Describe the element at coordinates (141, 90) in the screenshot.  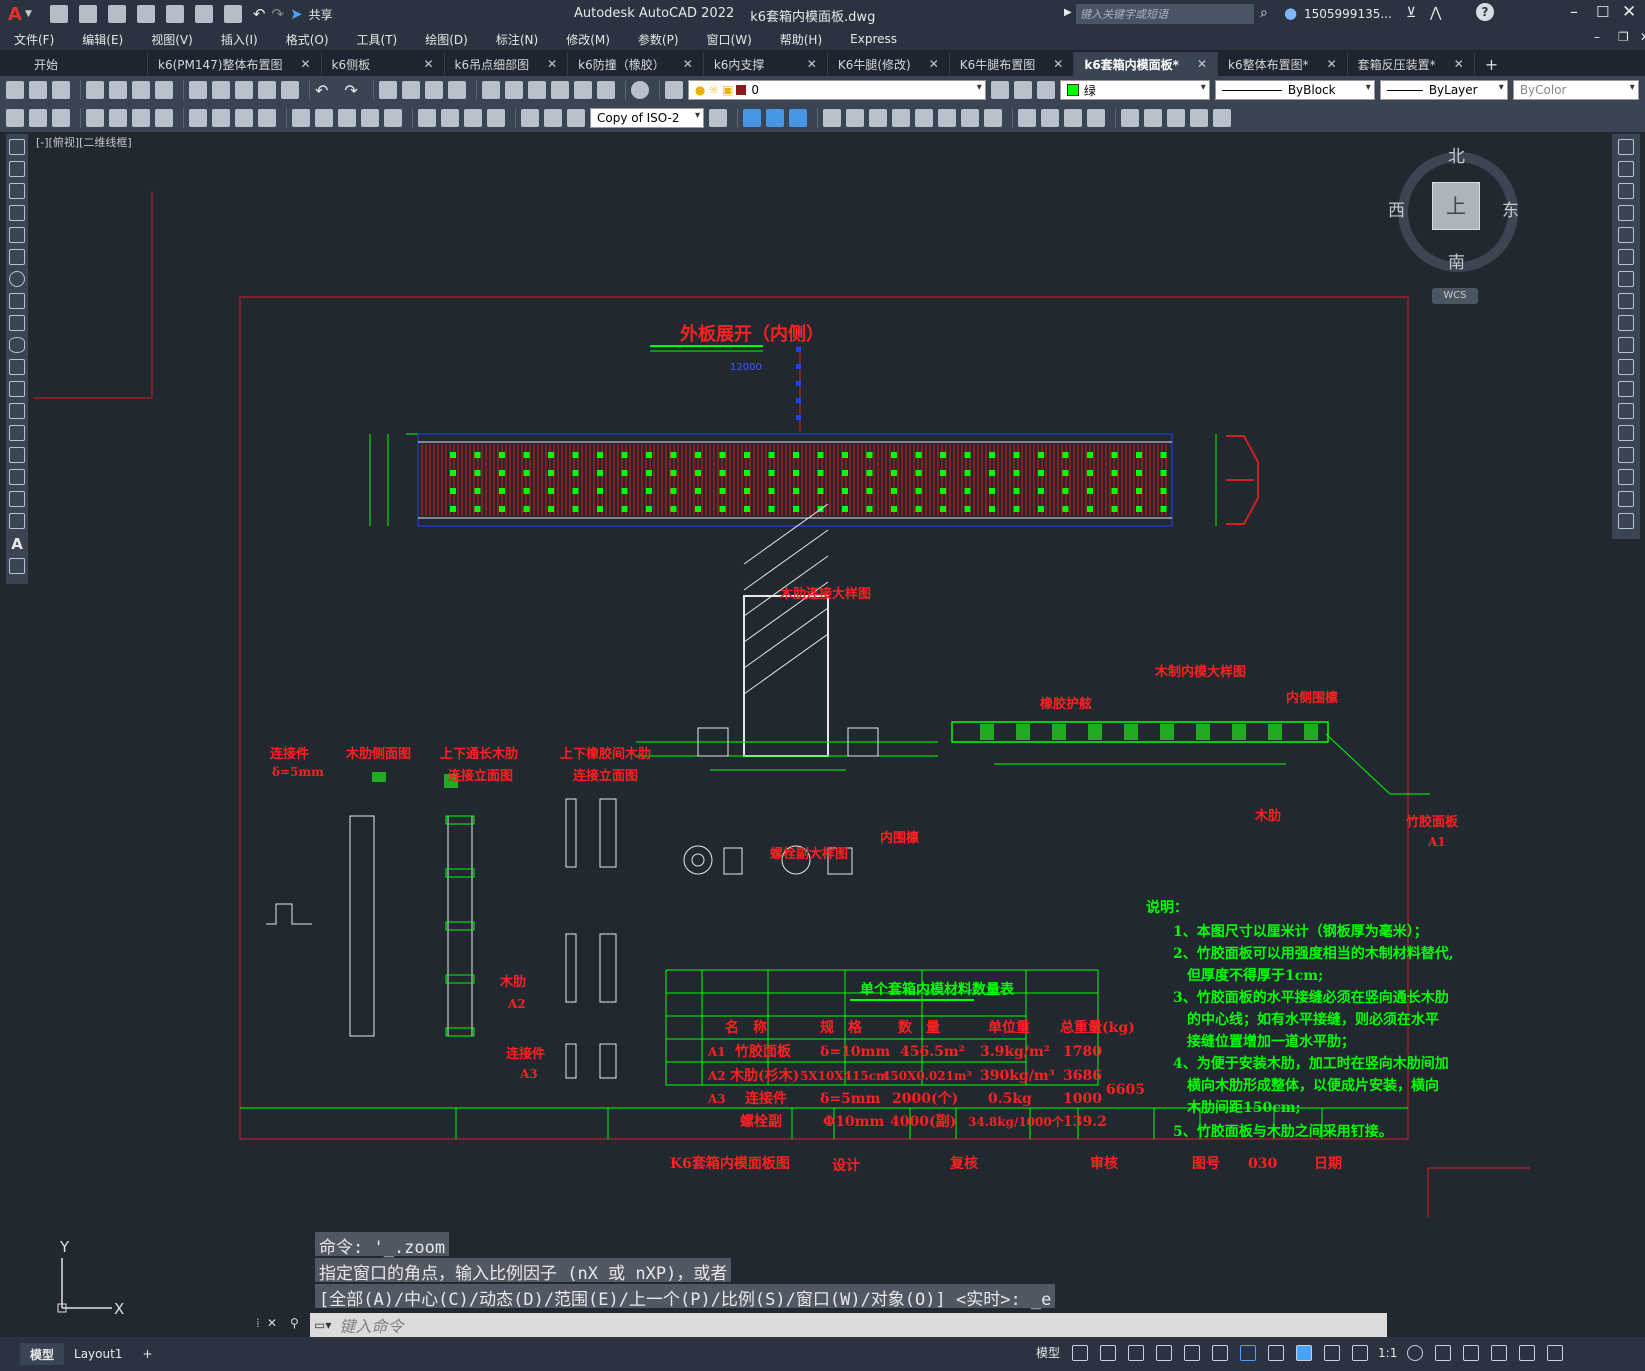
I see `publish-icon` at that location.